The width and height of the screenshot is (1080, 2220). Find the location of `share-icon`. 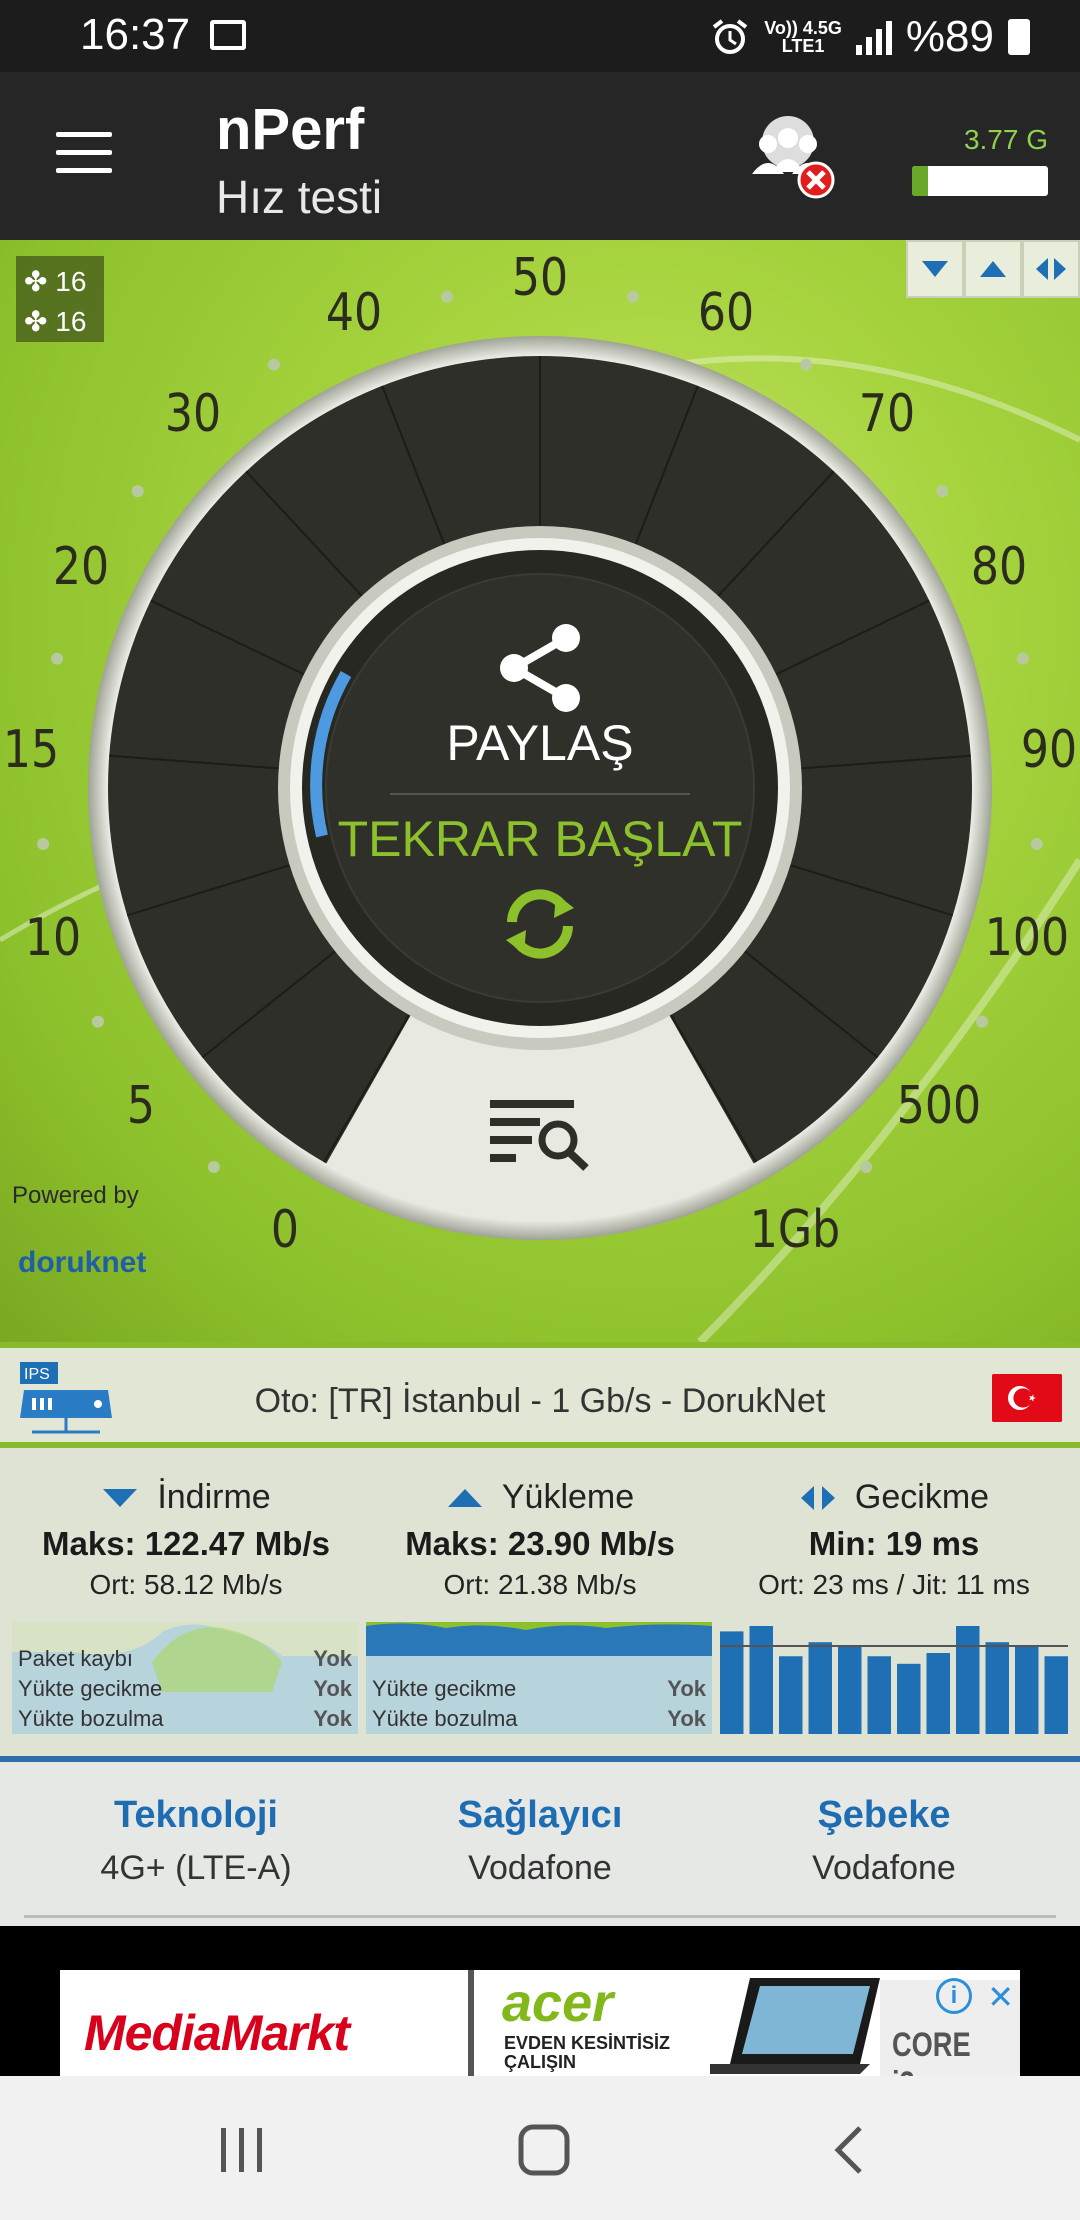

share-icon is located at coordinates (540, 668).